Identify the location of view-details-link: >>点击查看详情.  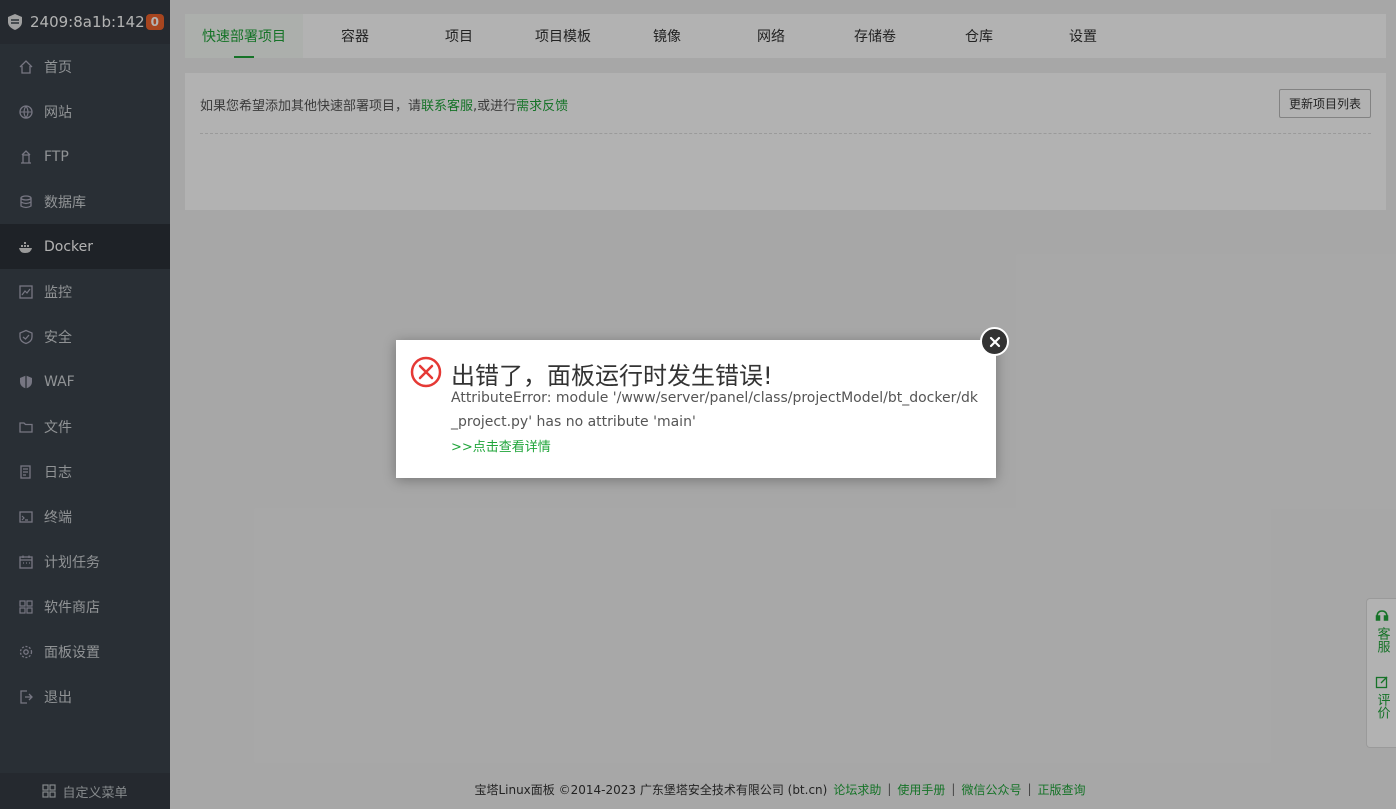
(501, 445).